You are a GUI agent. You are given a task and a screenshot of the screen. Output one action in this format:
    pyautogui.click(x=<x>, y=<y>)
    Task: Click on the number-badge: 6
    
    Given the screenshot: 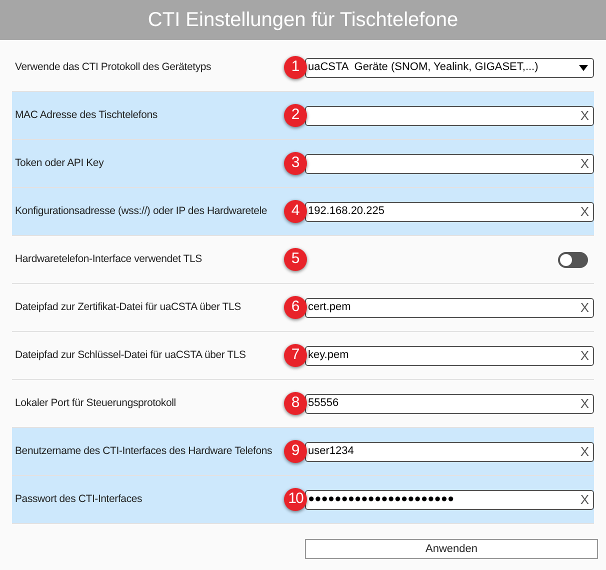 What is the action you would take?
    pyautogui.click(x=295, y=307)
    